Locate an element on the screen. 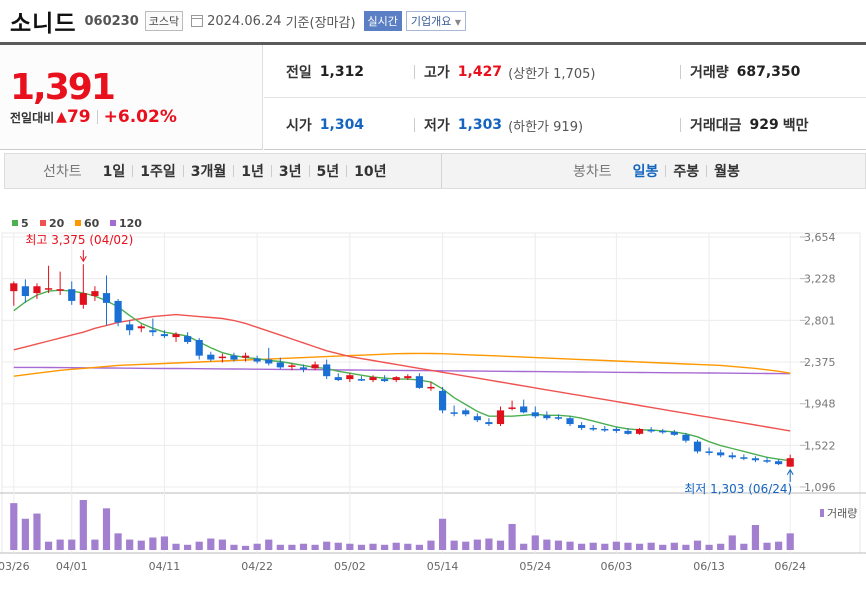 This screenshot has width=866, height=599. y-tick-label: 1,948 is located at coordinates (820, 404).